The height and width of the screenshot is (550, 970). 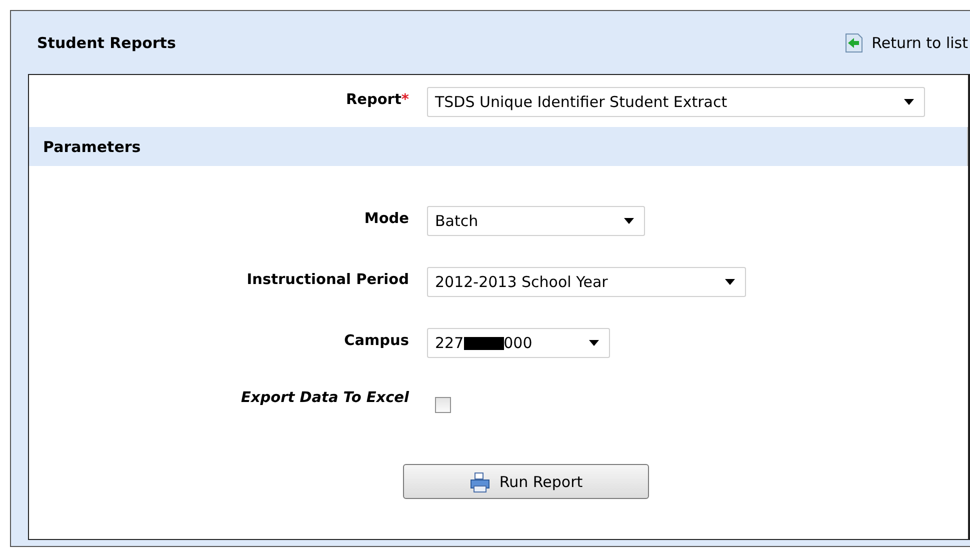 I want to click on dropdown: 2012-2013 School Year, so click(x=586, y=282).